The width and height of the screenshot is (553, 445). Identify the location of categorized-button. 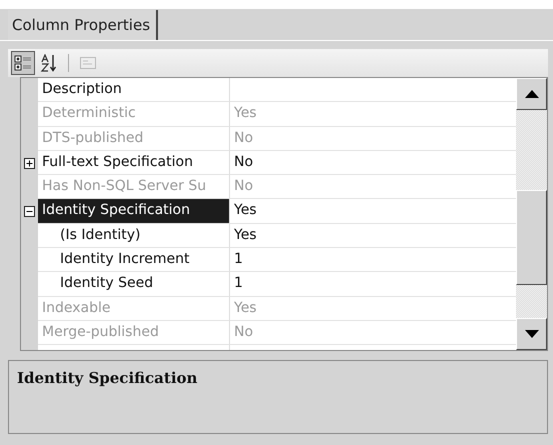
(23, 63).